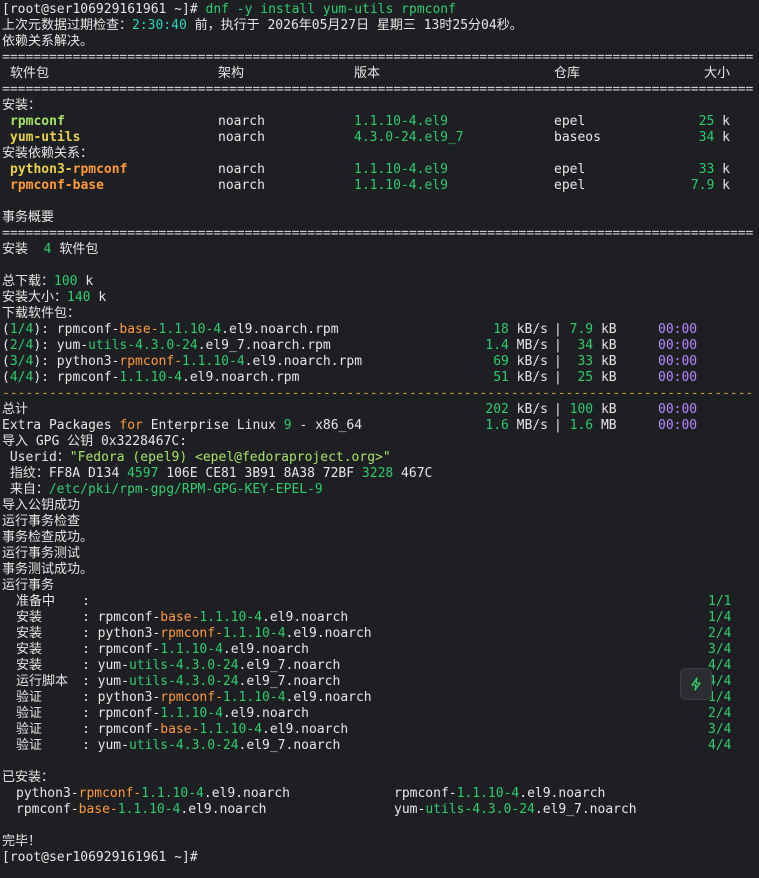 Image resolution: width=759 pixels, height=878 pixels. What do you see at coordinates (95, 441) in the screenshot?
I see `gpg-import: 导入 GPG 公钥 0x3228467C:` at bounding box center [95, 441].